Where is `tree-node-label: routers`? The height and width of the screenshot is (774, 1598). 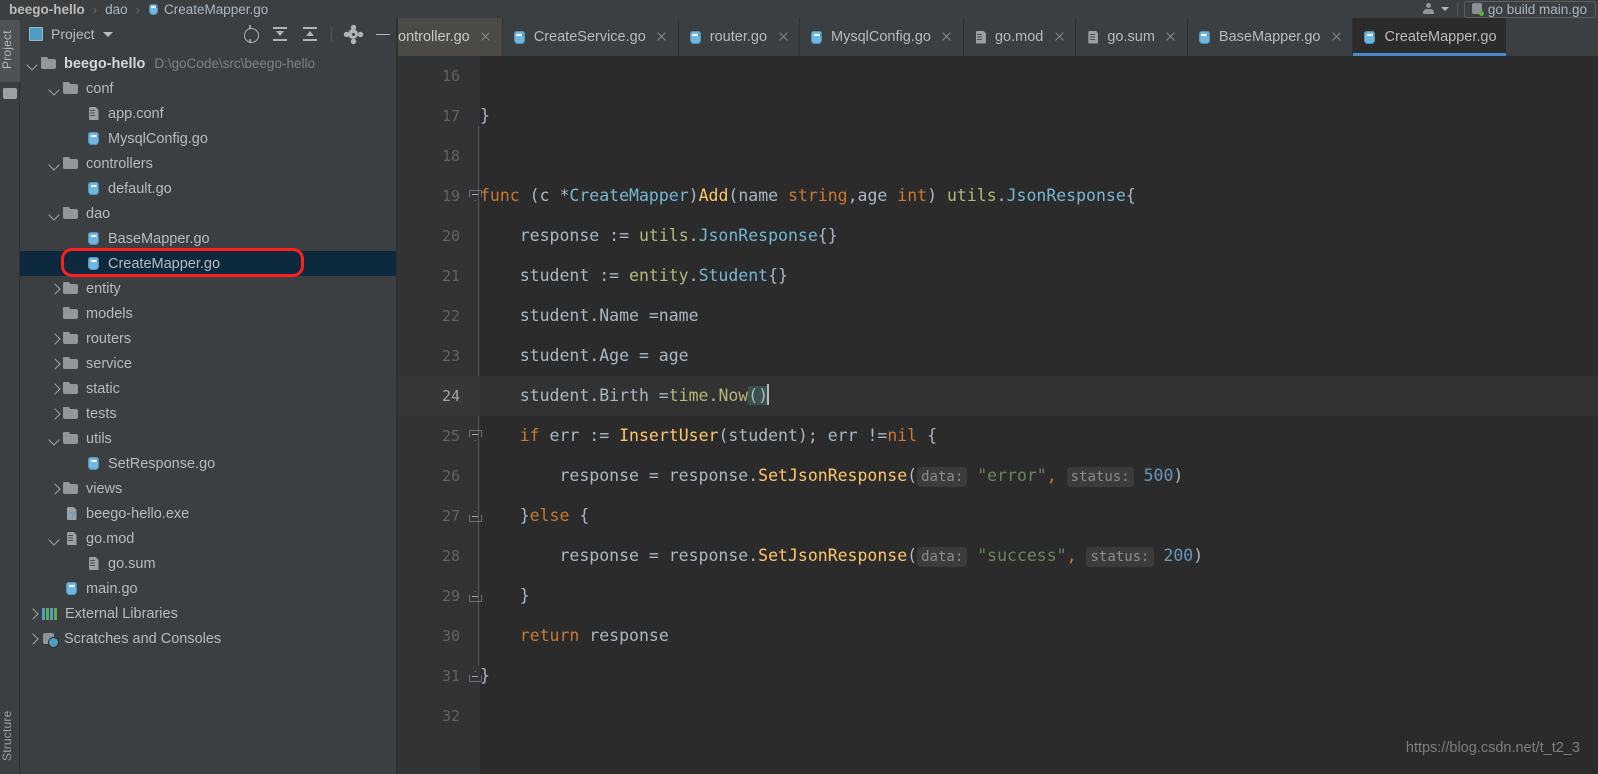
tree-node-label: routers is located at coordinates (109, 338).